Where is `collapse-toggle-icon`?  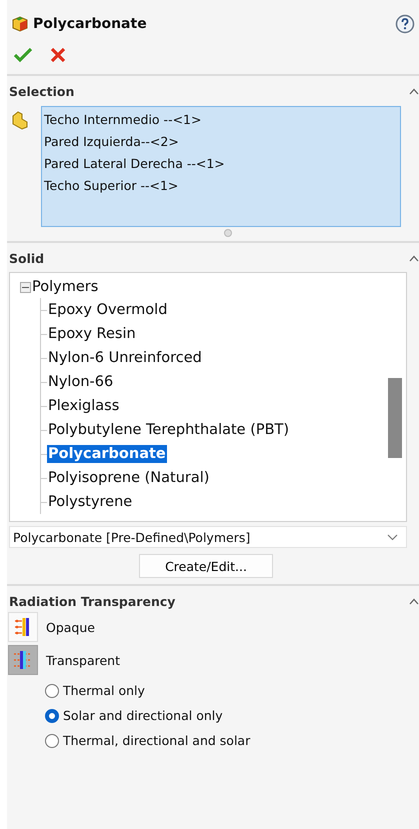 collapse-toggle-icon is located at coordinates (25, 287).